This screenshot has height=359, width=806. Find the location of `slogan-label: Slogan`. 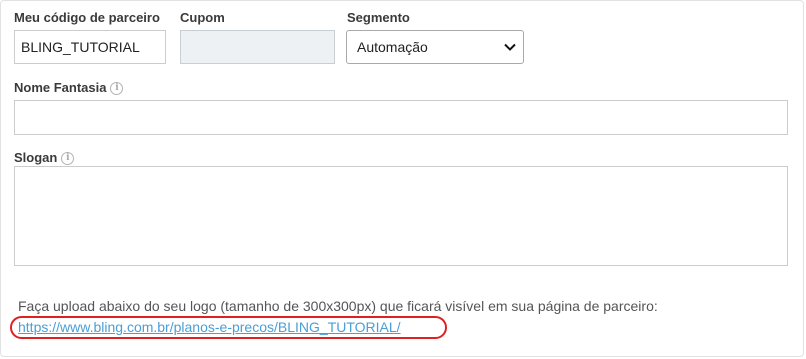

slogan-label: Slogan is located at coordinates (36, 157).